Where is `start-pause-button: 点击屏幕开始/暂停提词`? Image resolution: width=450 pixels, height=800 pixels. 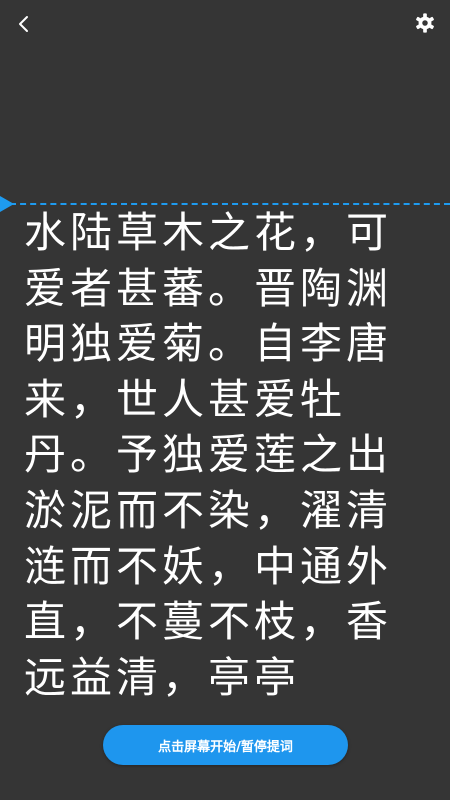
start-pause-button: 点击屏幕开始/暂停提词 is located at coordinates (225, 745).